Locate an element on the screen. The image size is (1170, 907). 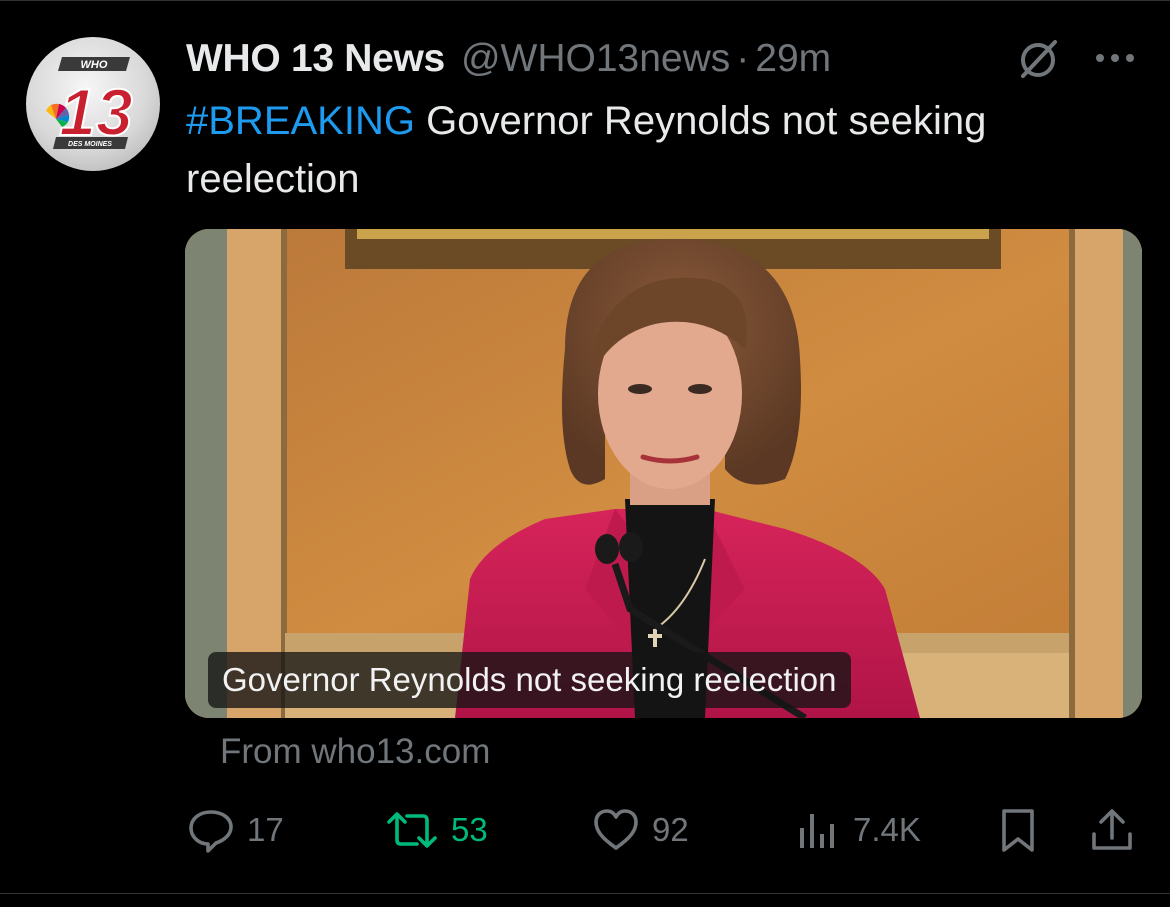
who13-logo: WHO 13 DES MOINES is located at coordinates (90, 103).